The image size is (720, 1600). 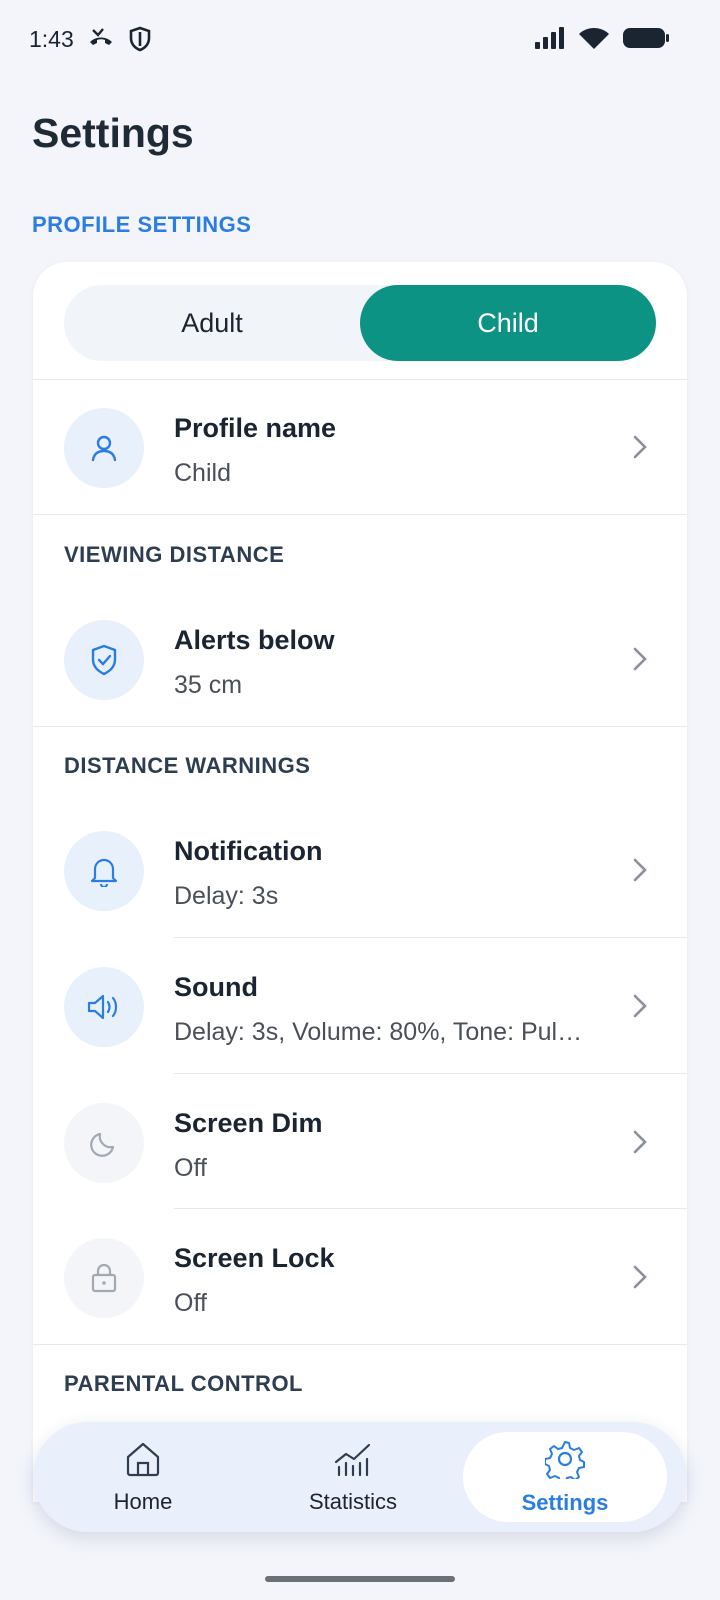 I want to click on signal-icon, so click(x=550, y=40).